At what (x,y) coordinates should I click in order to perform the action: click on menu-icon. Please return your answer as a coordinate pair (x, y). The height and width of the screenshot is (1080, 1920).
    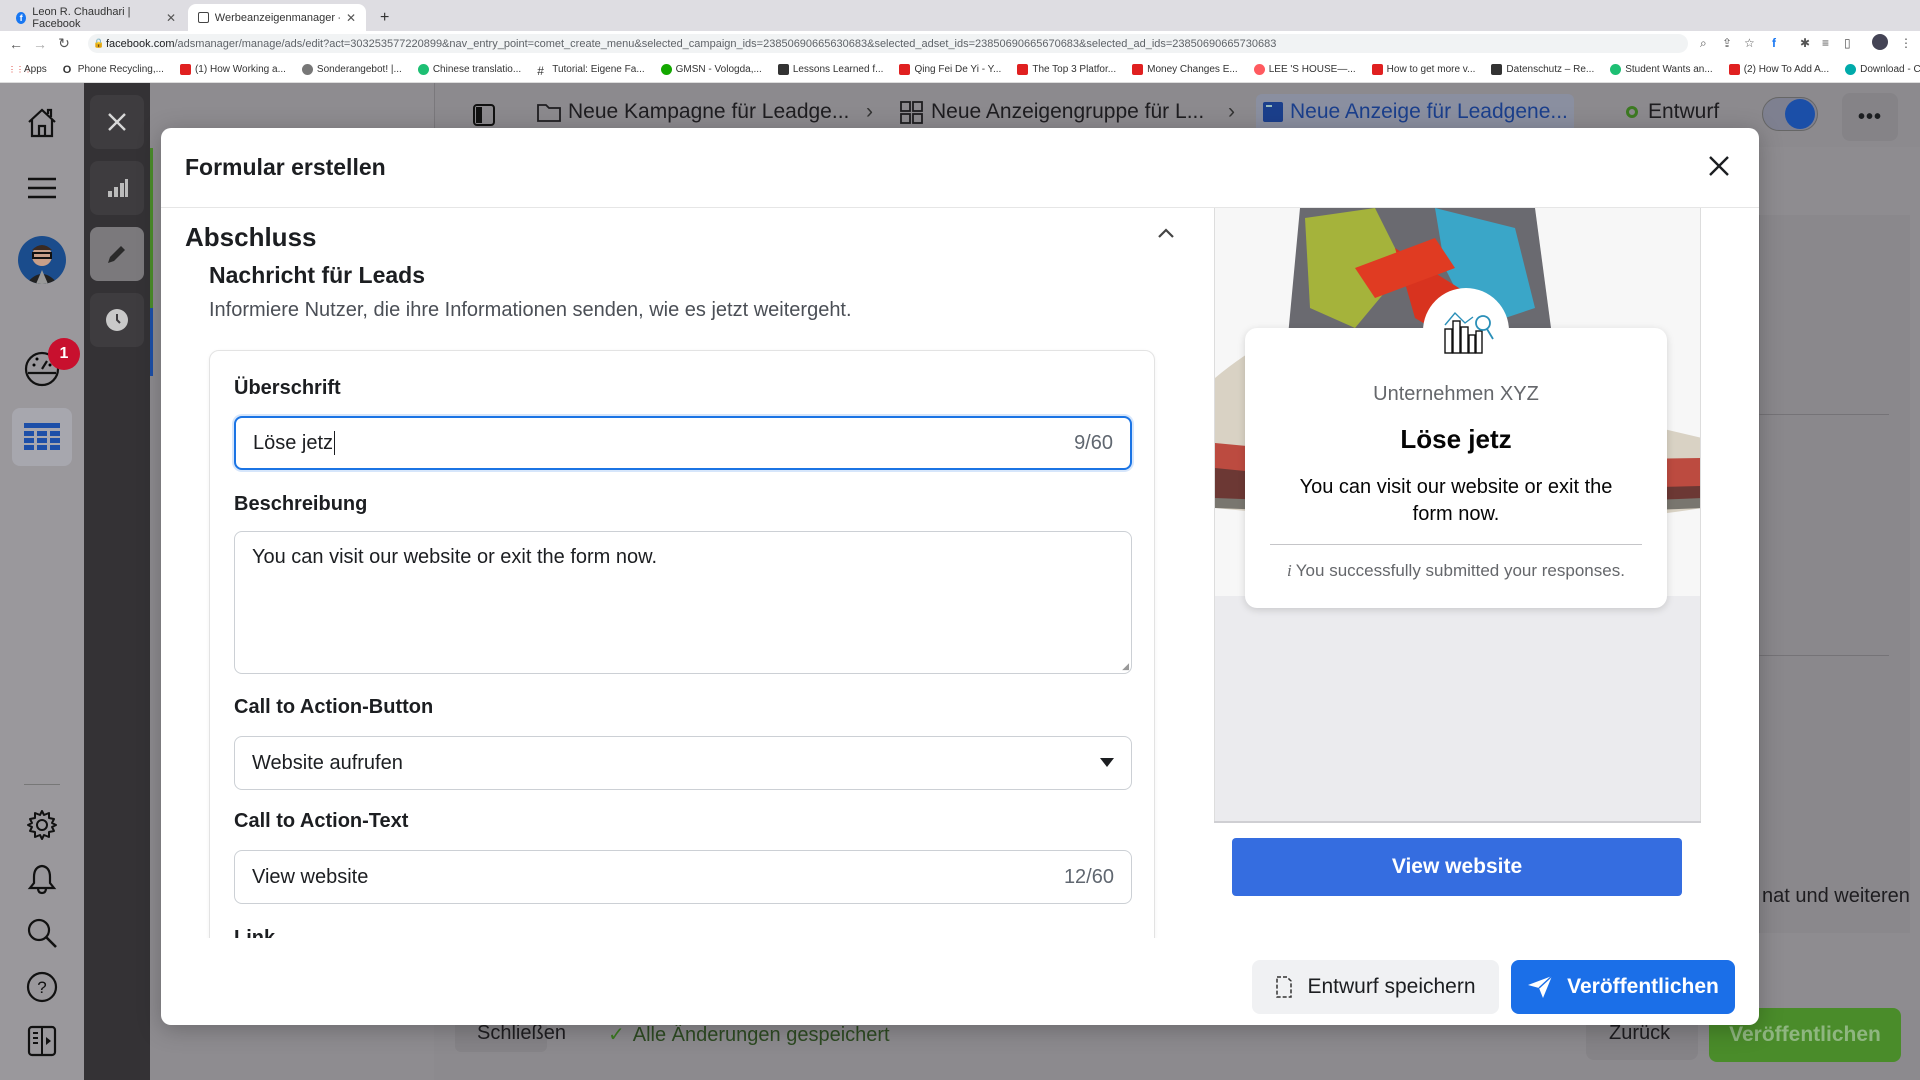
    Looking at the image, I should click on (42, 188).